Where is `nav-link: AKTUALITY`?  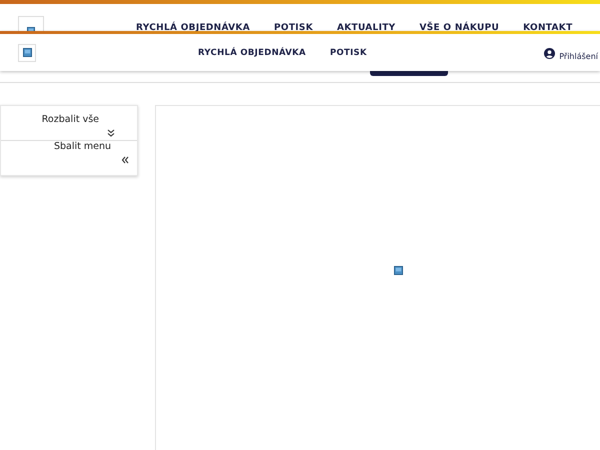
nav-link: AKTUALITY is located at coordinates (366, 28).